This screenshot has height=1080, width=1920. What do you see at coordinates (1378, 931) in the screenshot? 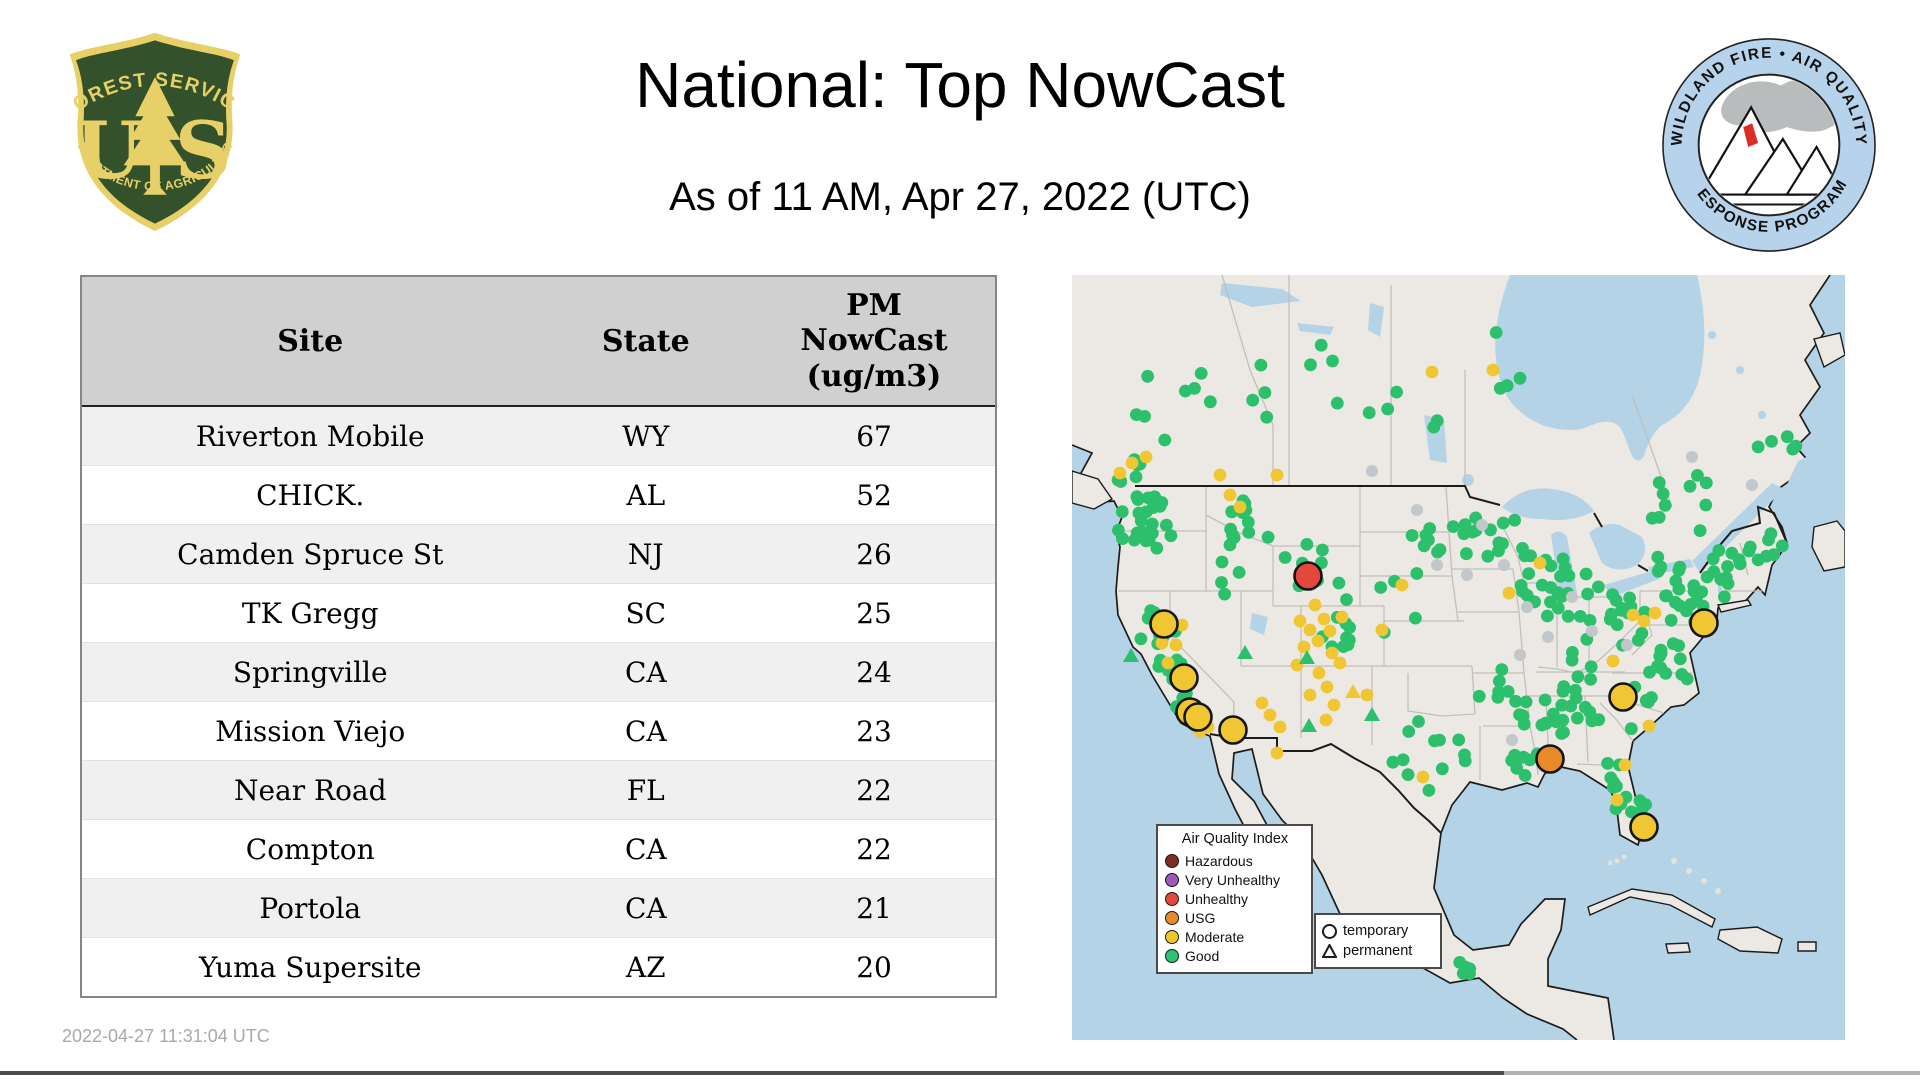
I see `site-type-item: temporary` at bounding box center [1378, 931].